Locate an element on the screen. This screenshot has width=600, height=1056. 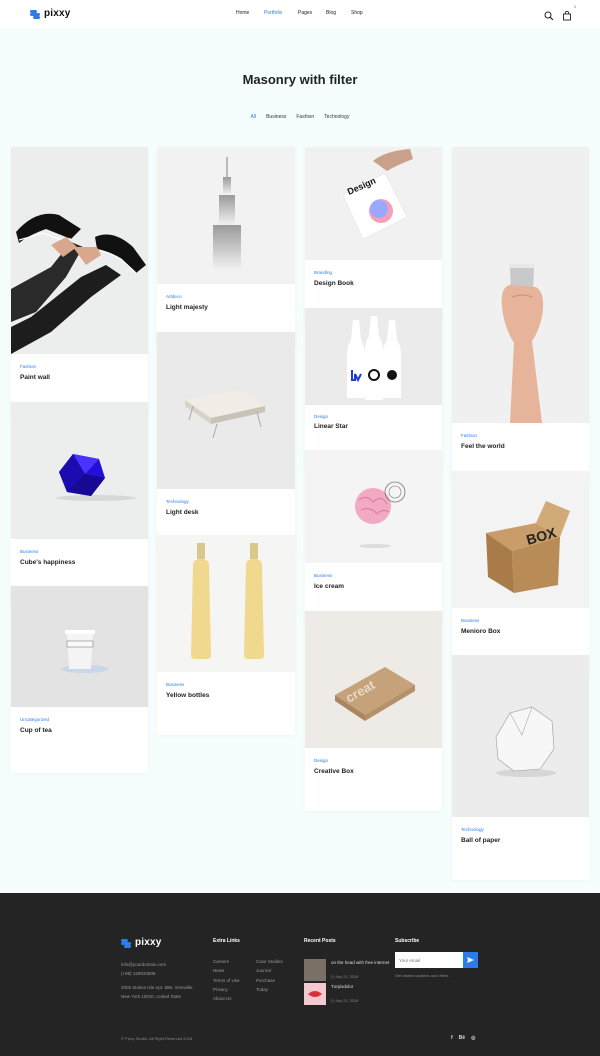
send-icon is located at coordinates (470, 960).